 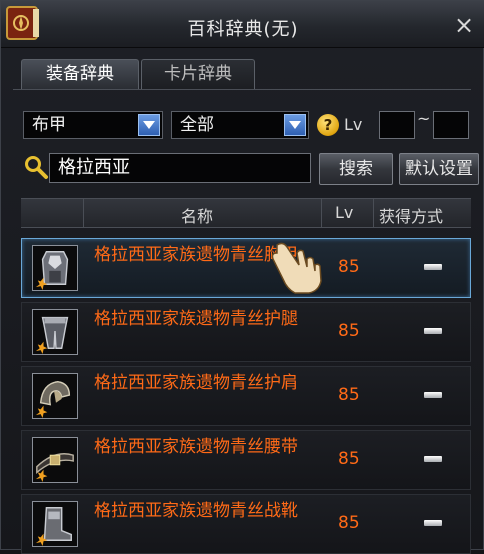 What do you see at coordinates (246, 396) in the screenshot?
I see `table-row: 格拉西亚家族遗物青丝护肩 85` at bounding box center [246, 396].